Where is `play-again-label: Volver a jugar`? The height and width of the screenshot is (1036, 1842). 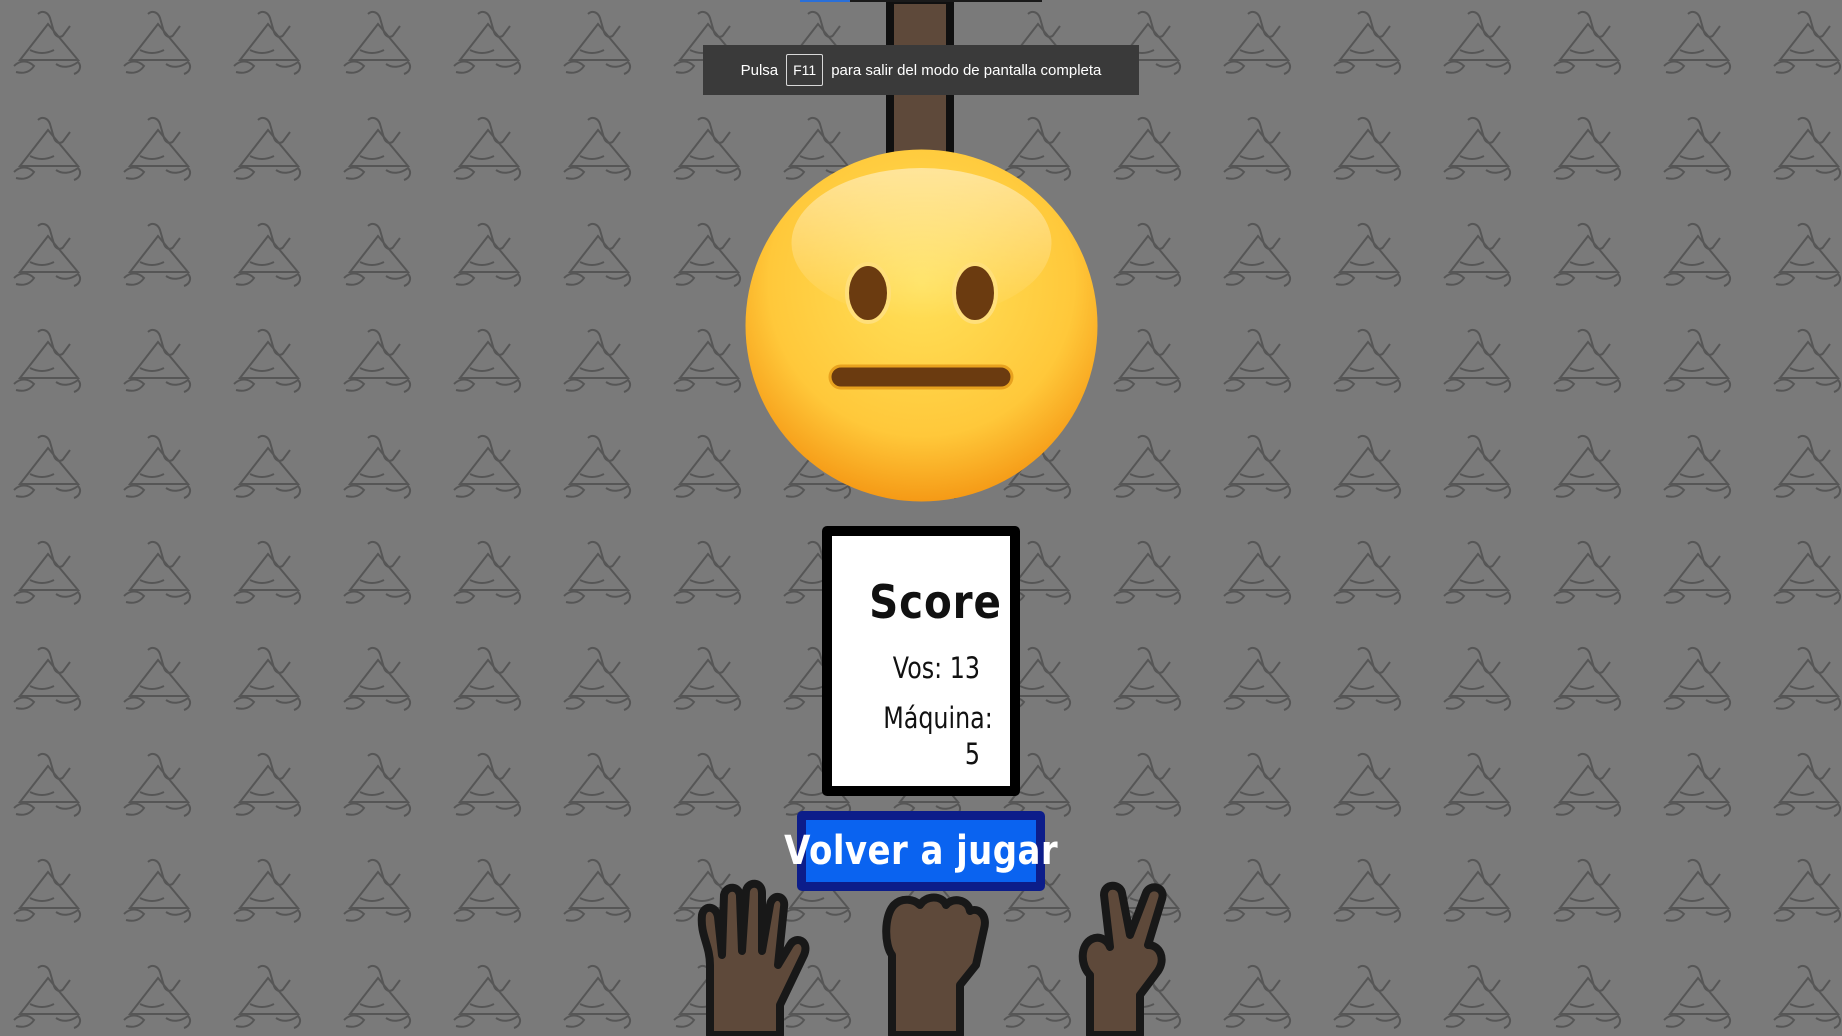 play-again-label: Volver a jugar is located at coordinates (921, 851).